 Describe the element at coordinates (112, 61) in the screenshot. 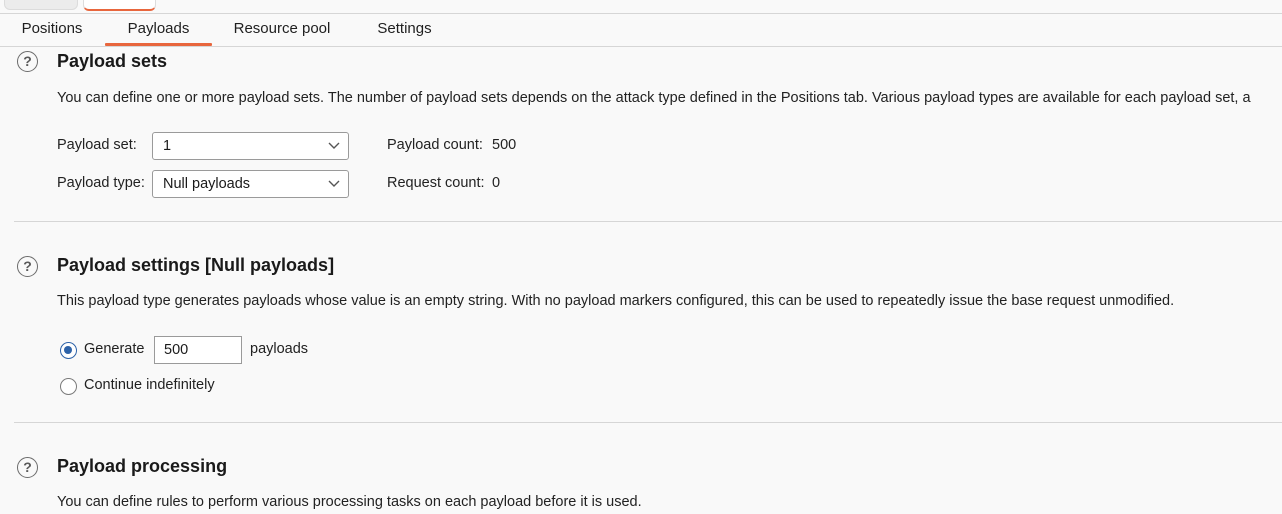

I see `payload-sets-title: Payload sets` at that location.